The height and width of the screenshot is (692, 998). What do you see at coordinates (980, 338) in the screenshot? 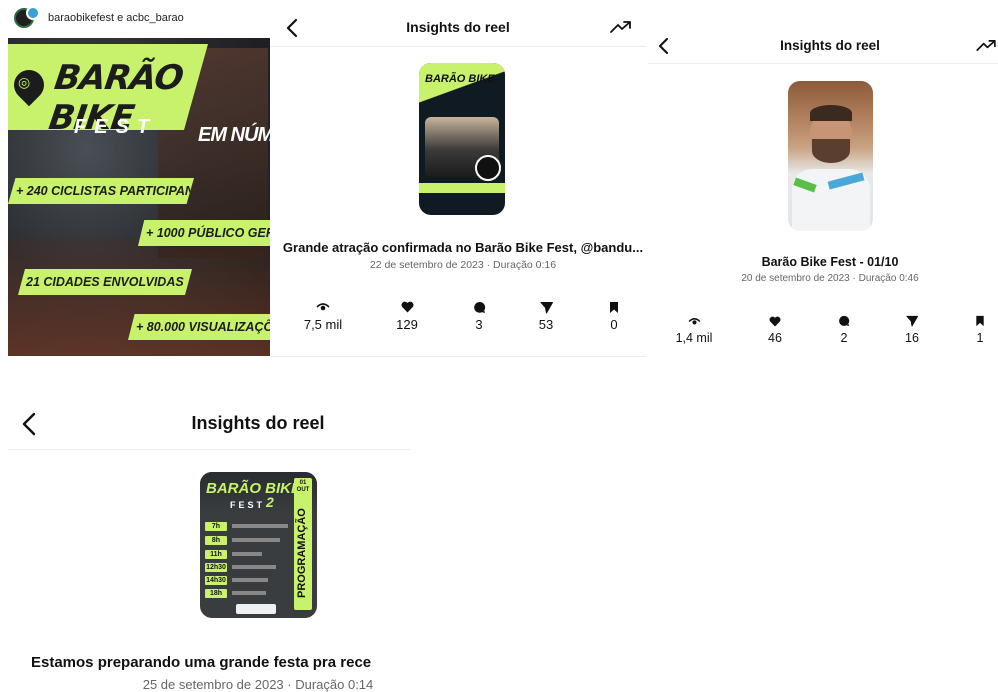
I see `metric-value: 1` at bounding box center [980, 338].